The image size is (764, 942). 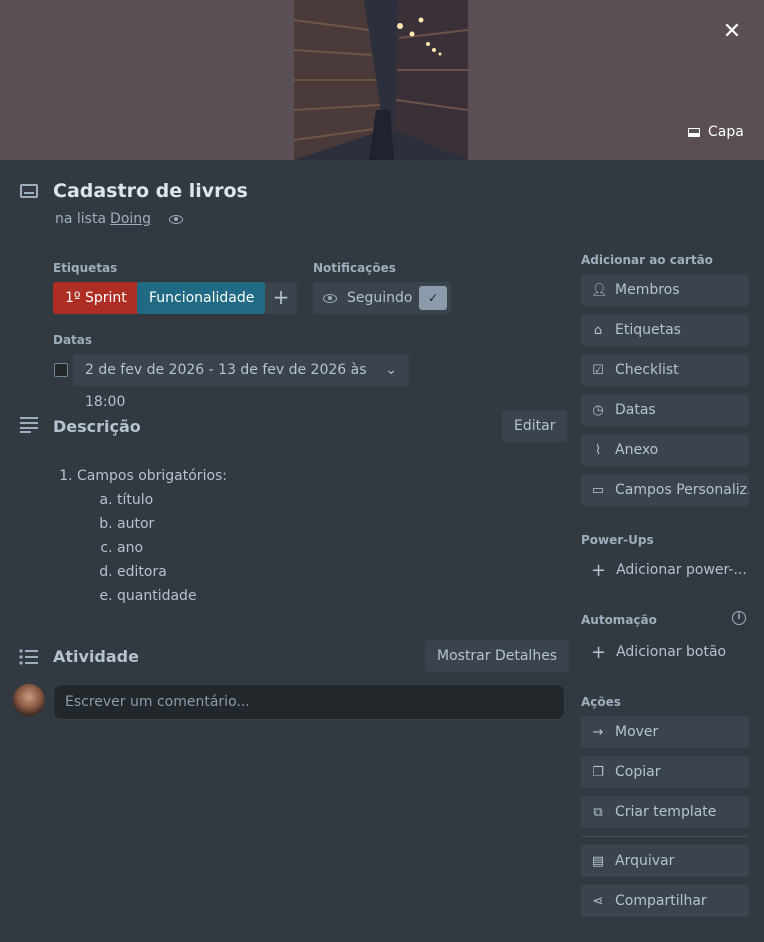 What do you see at coordinates (637, 732) in the screenshot?
I see `move-label: Mover` at bounding box center [637, 732].